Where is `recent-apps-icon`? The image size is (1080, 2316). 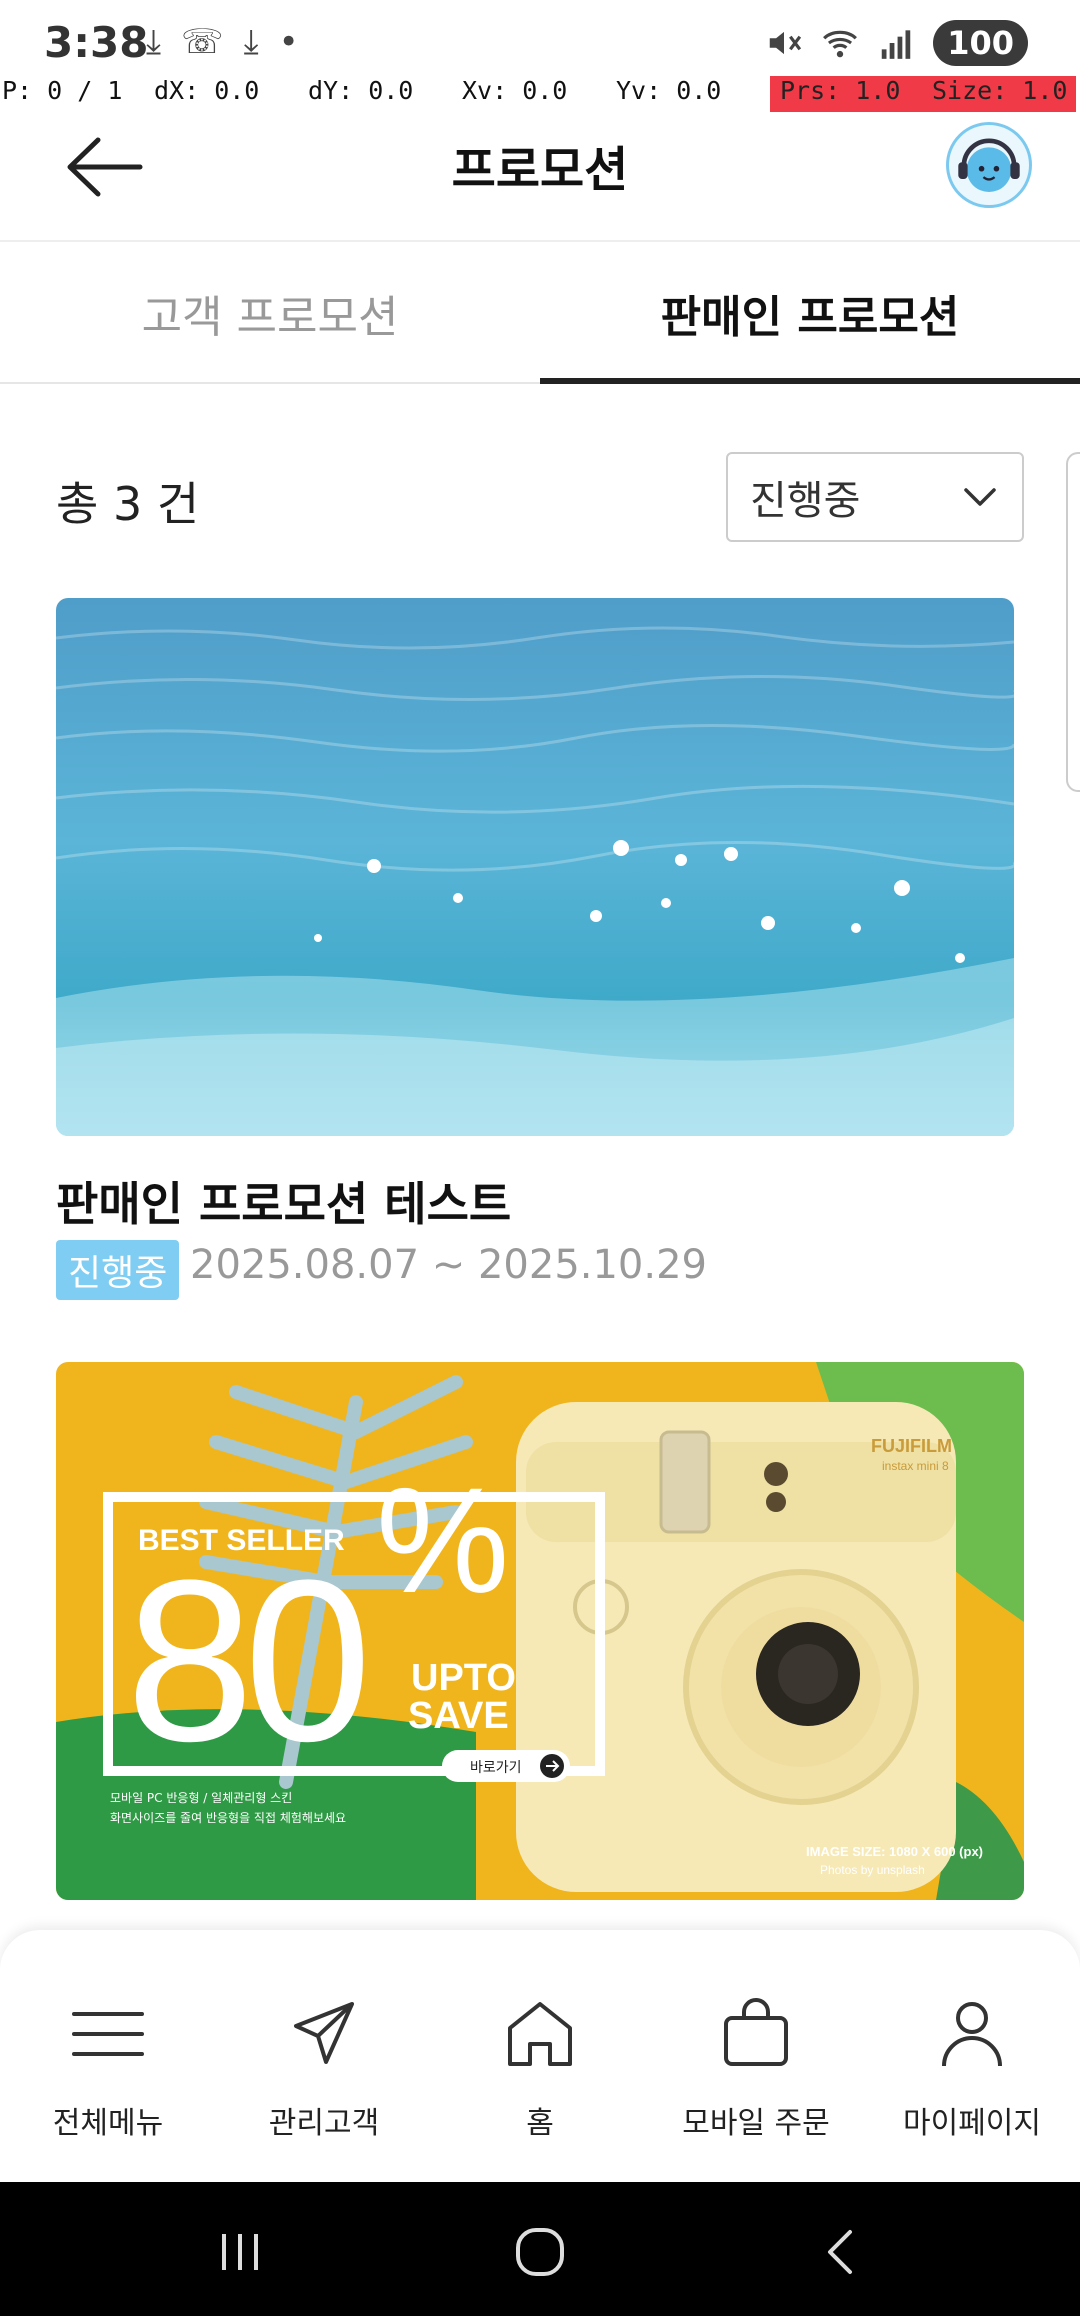
recent-apps-icon is located at coordinates (240, 2252).